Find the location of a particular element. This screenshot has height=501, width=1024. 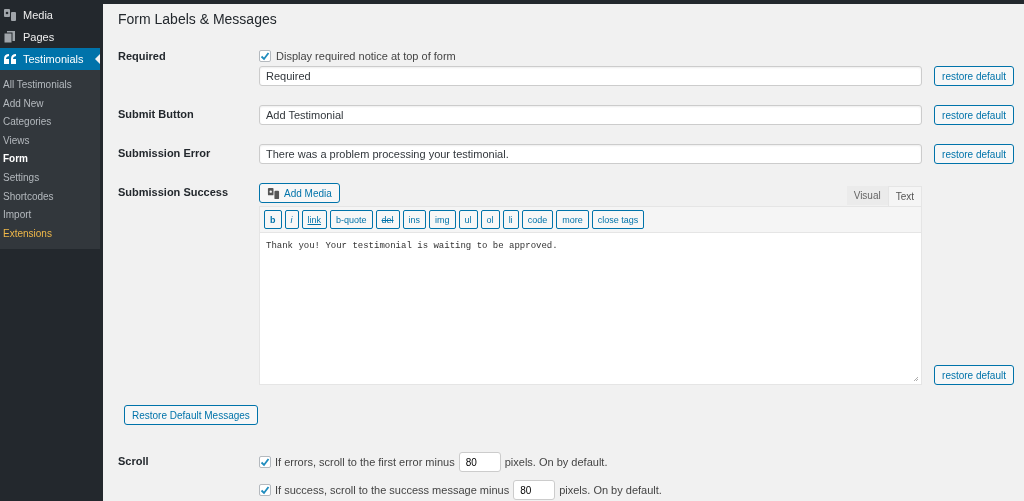

submenu-item: All Testimonials is located at coordinates (50, 85).